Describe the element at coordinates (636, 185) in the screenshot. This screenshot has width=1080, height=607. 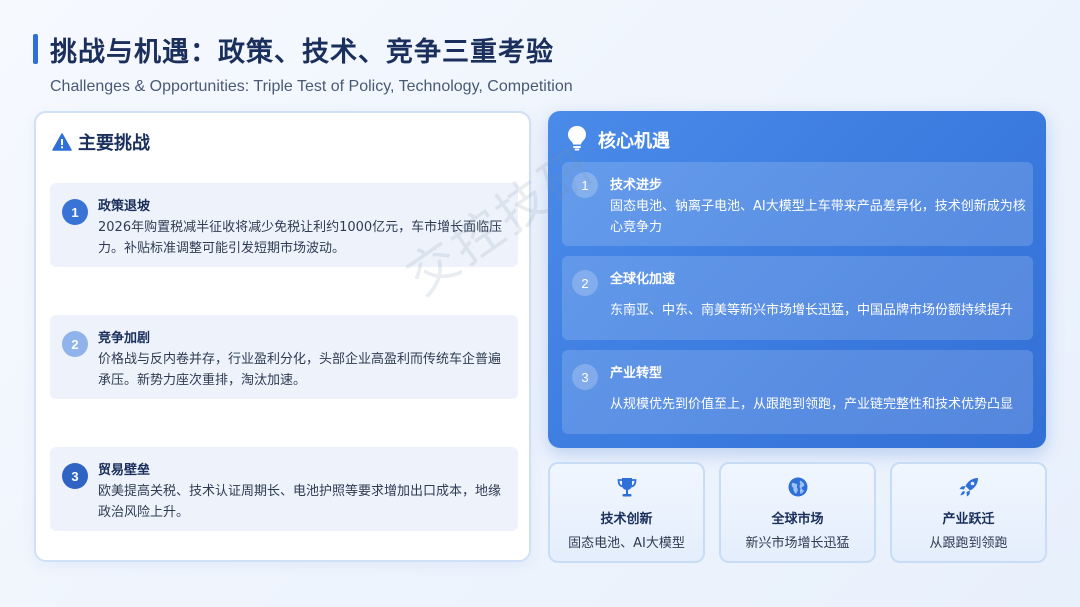
I see `opportunity-title: 技术进步` at that location.